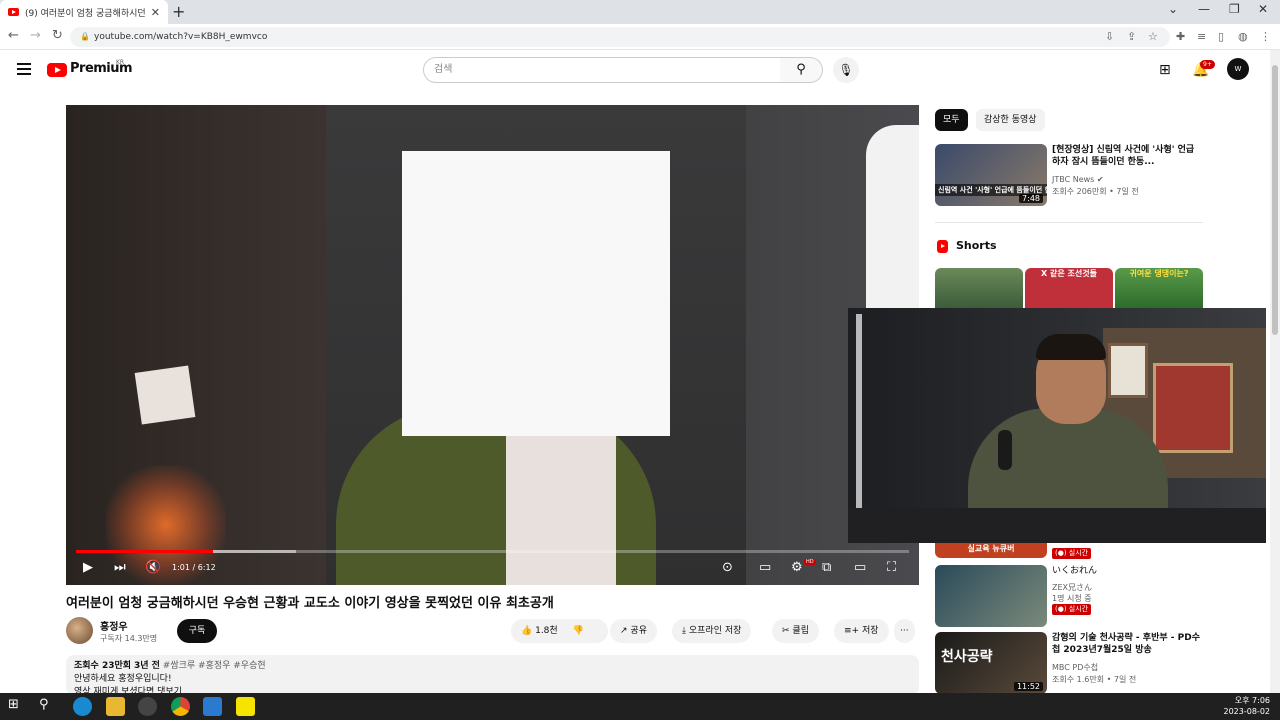 The width and height of the screenshot is (1280, 720). Describe the element at coordinates (1275, 200) in the screenshot. I see `scrollbar-thumb` at that location.